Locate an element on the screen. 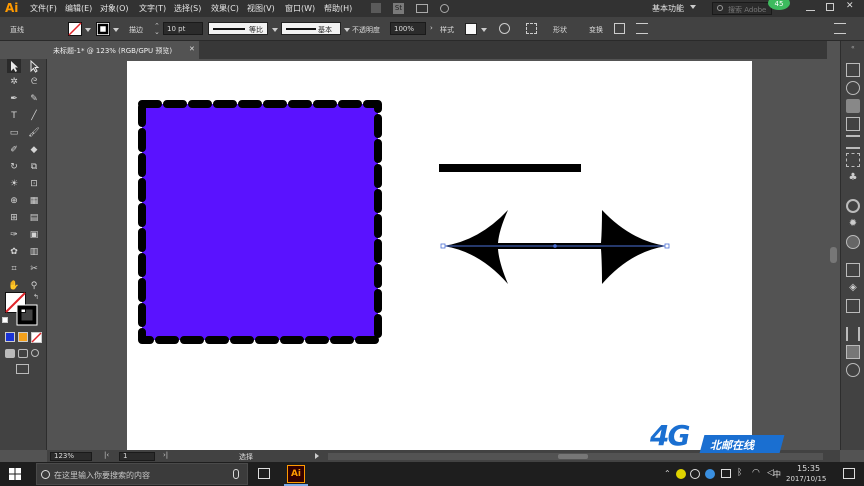  selection-tool-icon is located at coordinates (14, 66).